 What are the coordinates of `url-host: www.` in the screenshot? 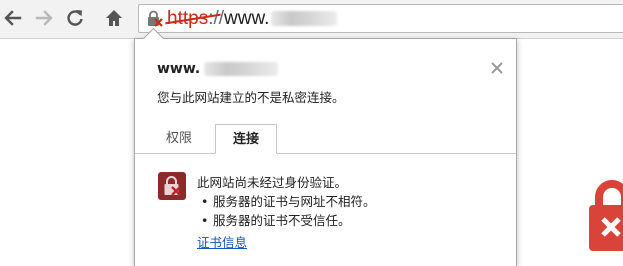 It's located at (247, 18).